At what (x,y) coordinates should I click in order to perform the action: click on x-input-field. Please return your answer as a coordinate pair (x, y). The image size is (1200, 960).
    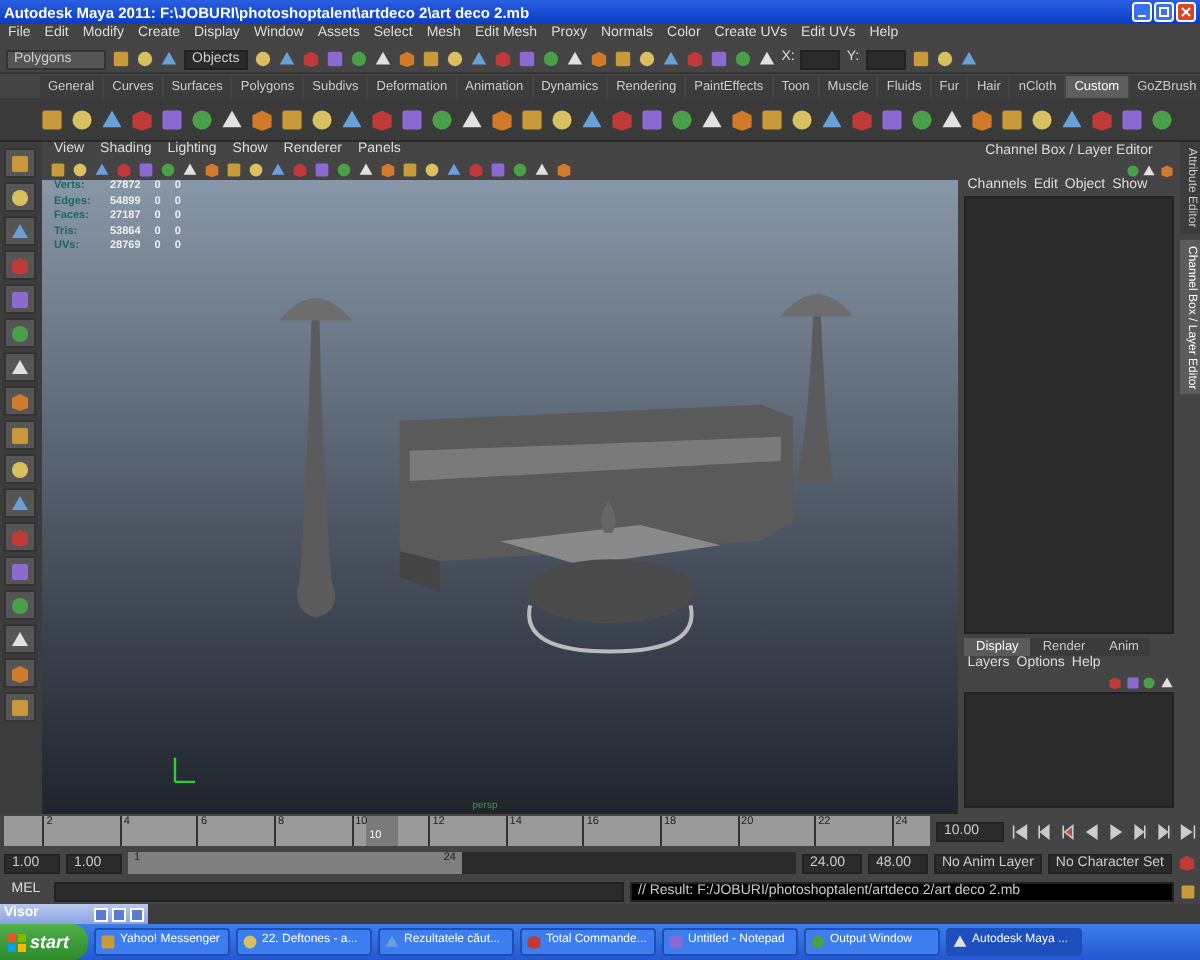
    Looking at the image, I should click on (820, 59).